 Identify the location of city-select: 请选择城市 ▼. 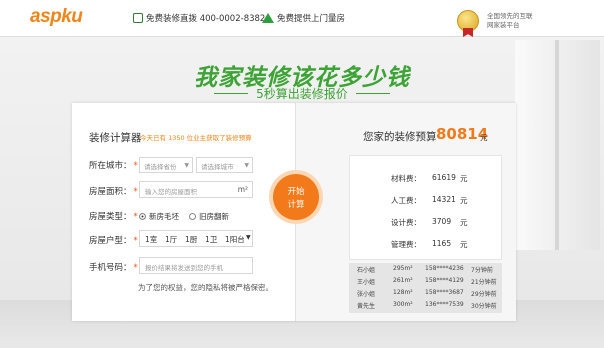
(224, 165).